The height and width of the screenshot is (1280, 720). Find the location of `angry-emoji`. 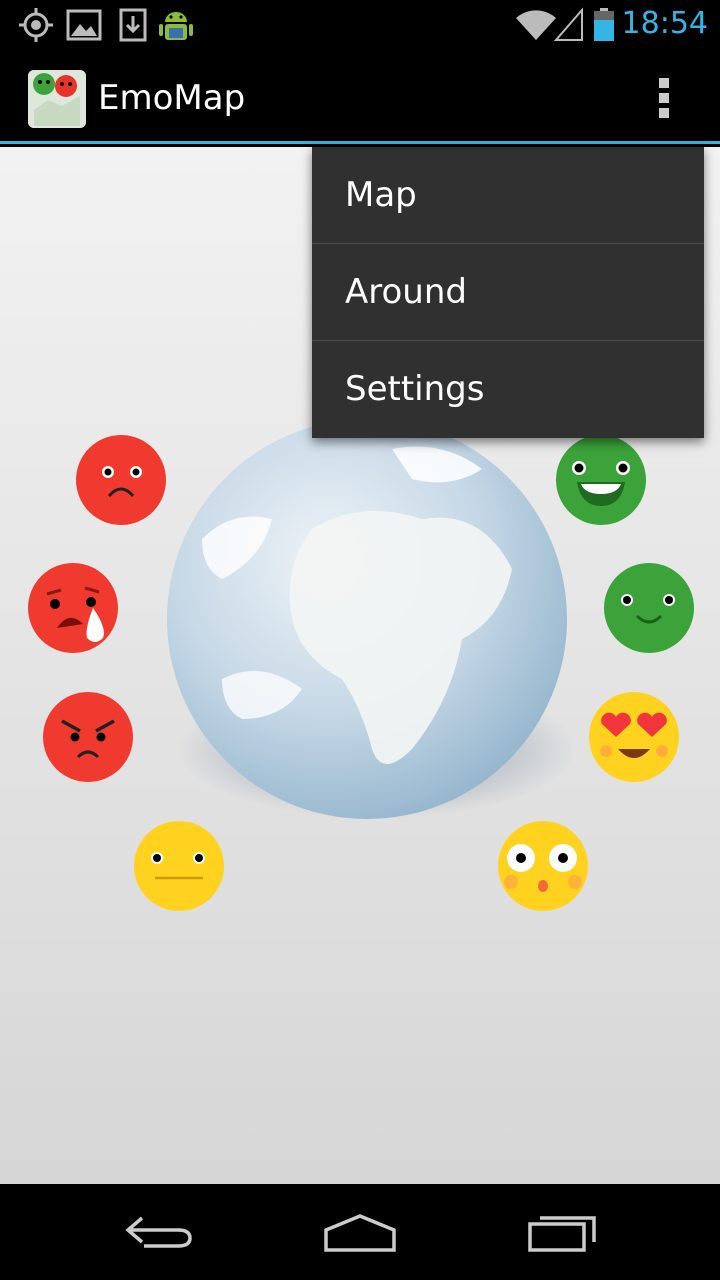

angry-emoji is located at coordinates (88, 737).